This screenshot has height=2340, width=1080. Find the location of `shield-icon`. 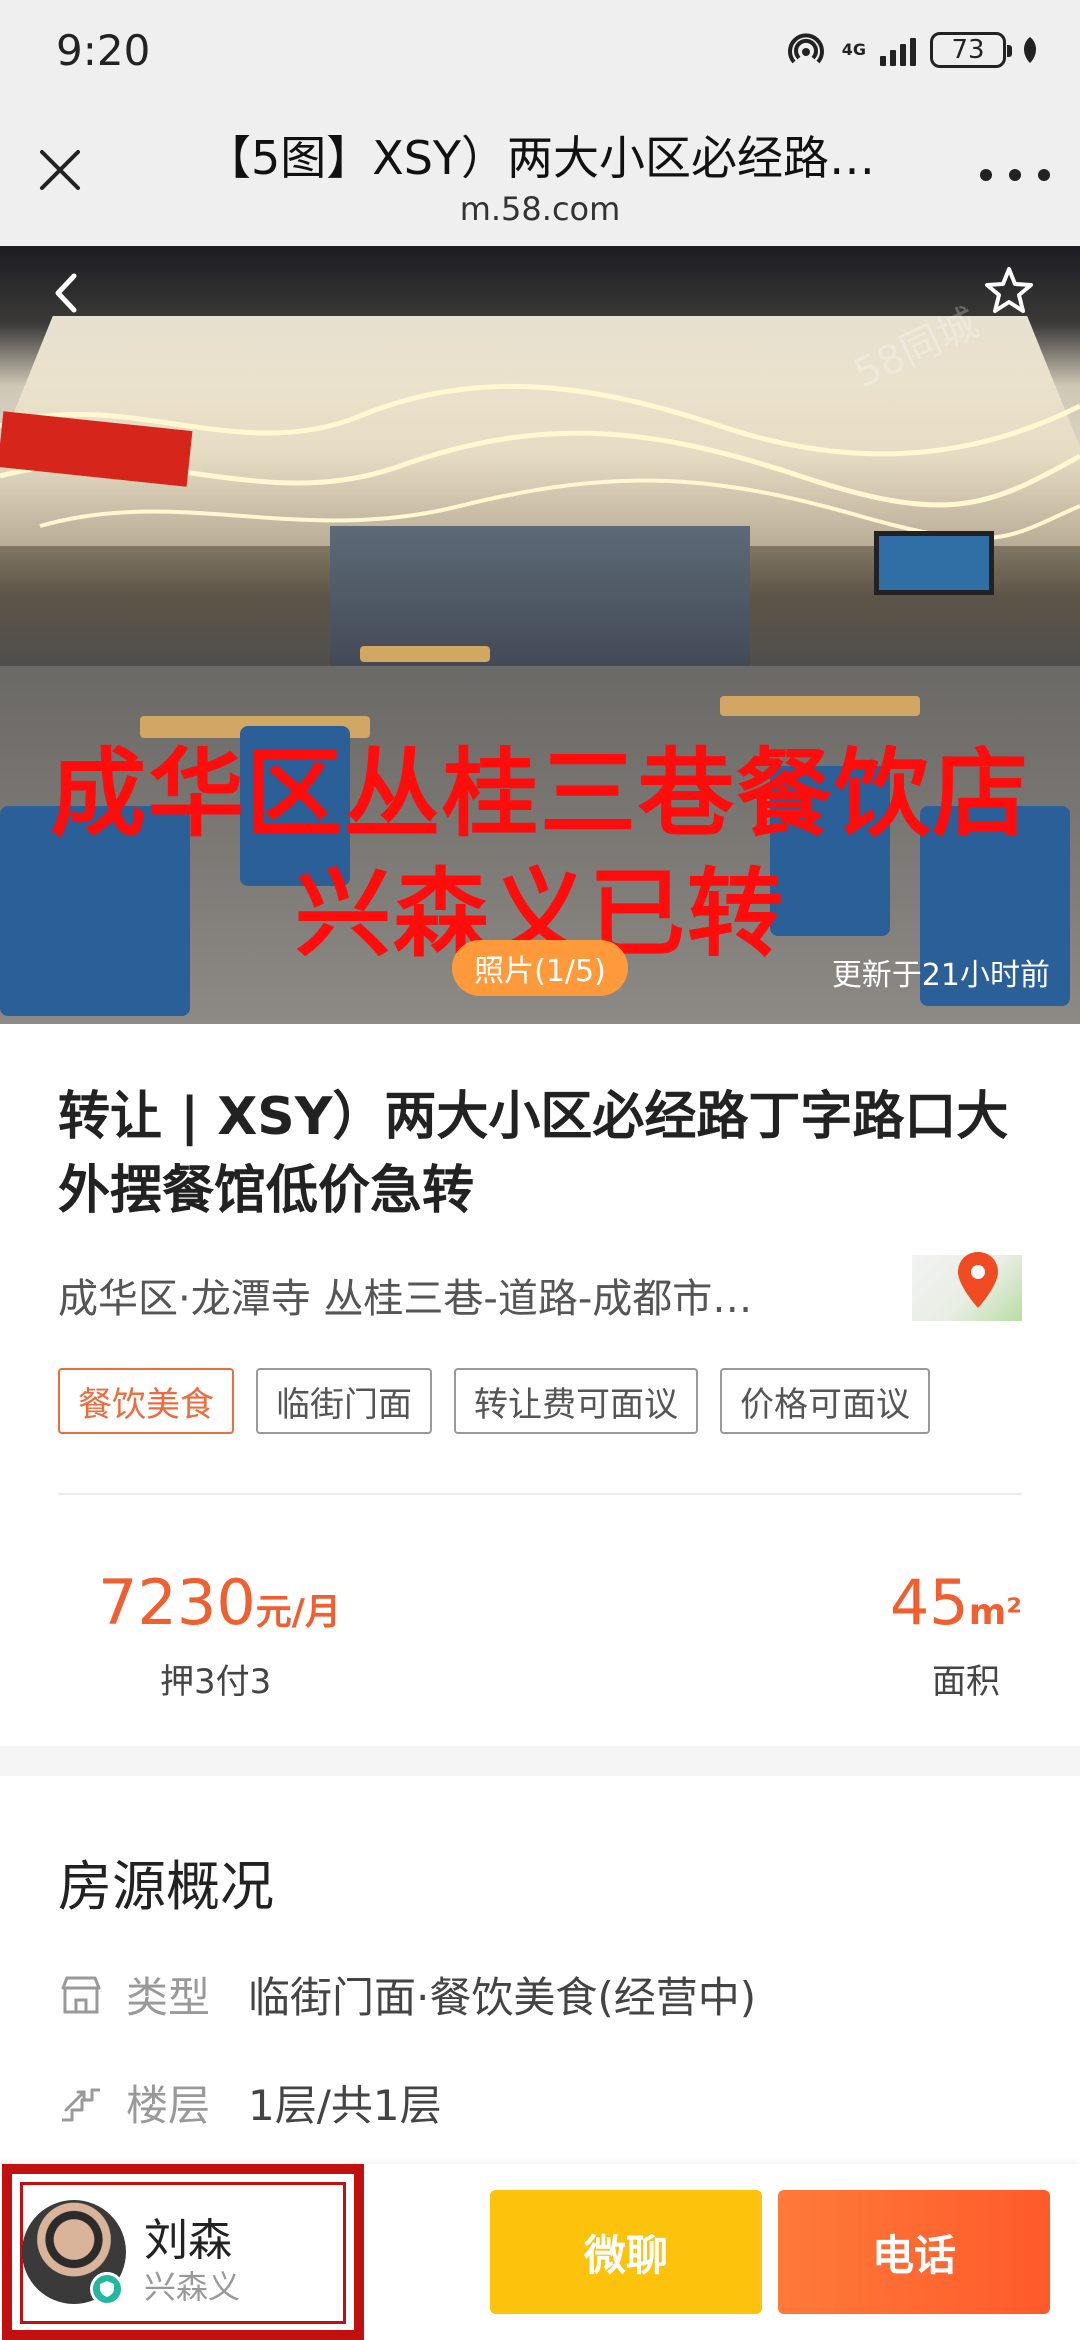

shield-icon is located at coordinates (107, 2289).